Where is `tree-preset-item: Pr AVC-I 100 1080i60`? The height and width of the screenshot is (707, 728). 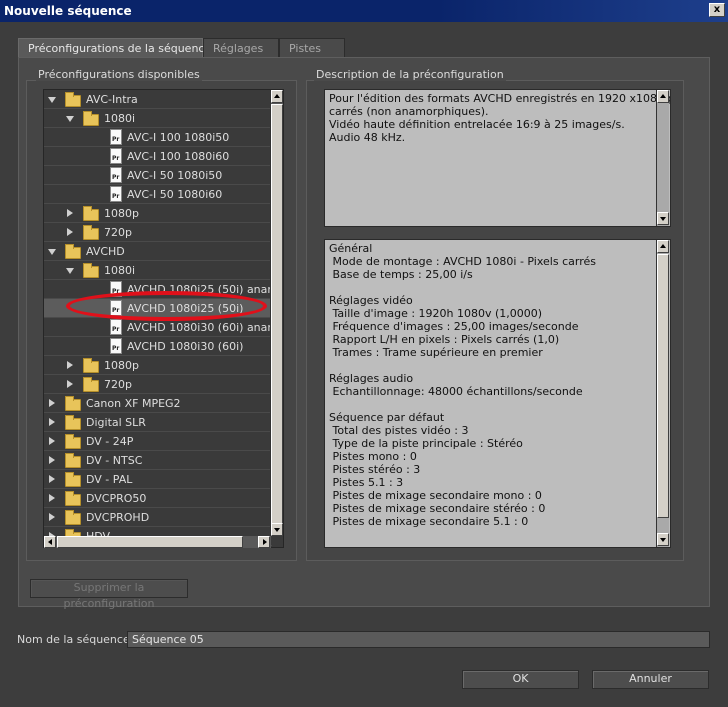 tree-preset-item: Pr AVC-I 100 1080i60 is located at coordinates (158, 156).